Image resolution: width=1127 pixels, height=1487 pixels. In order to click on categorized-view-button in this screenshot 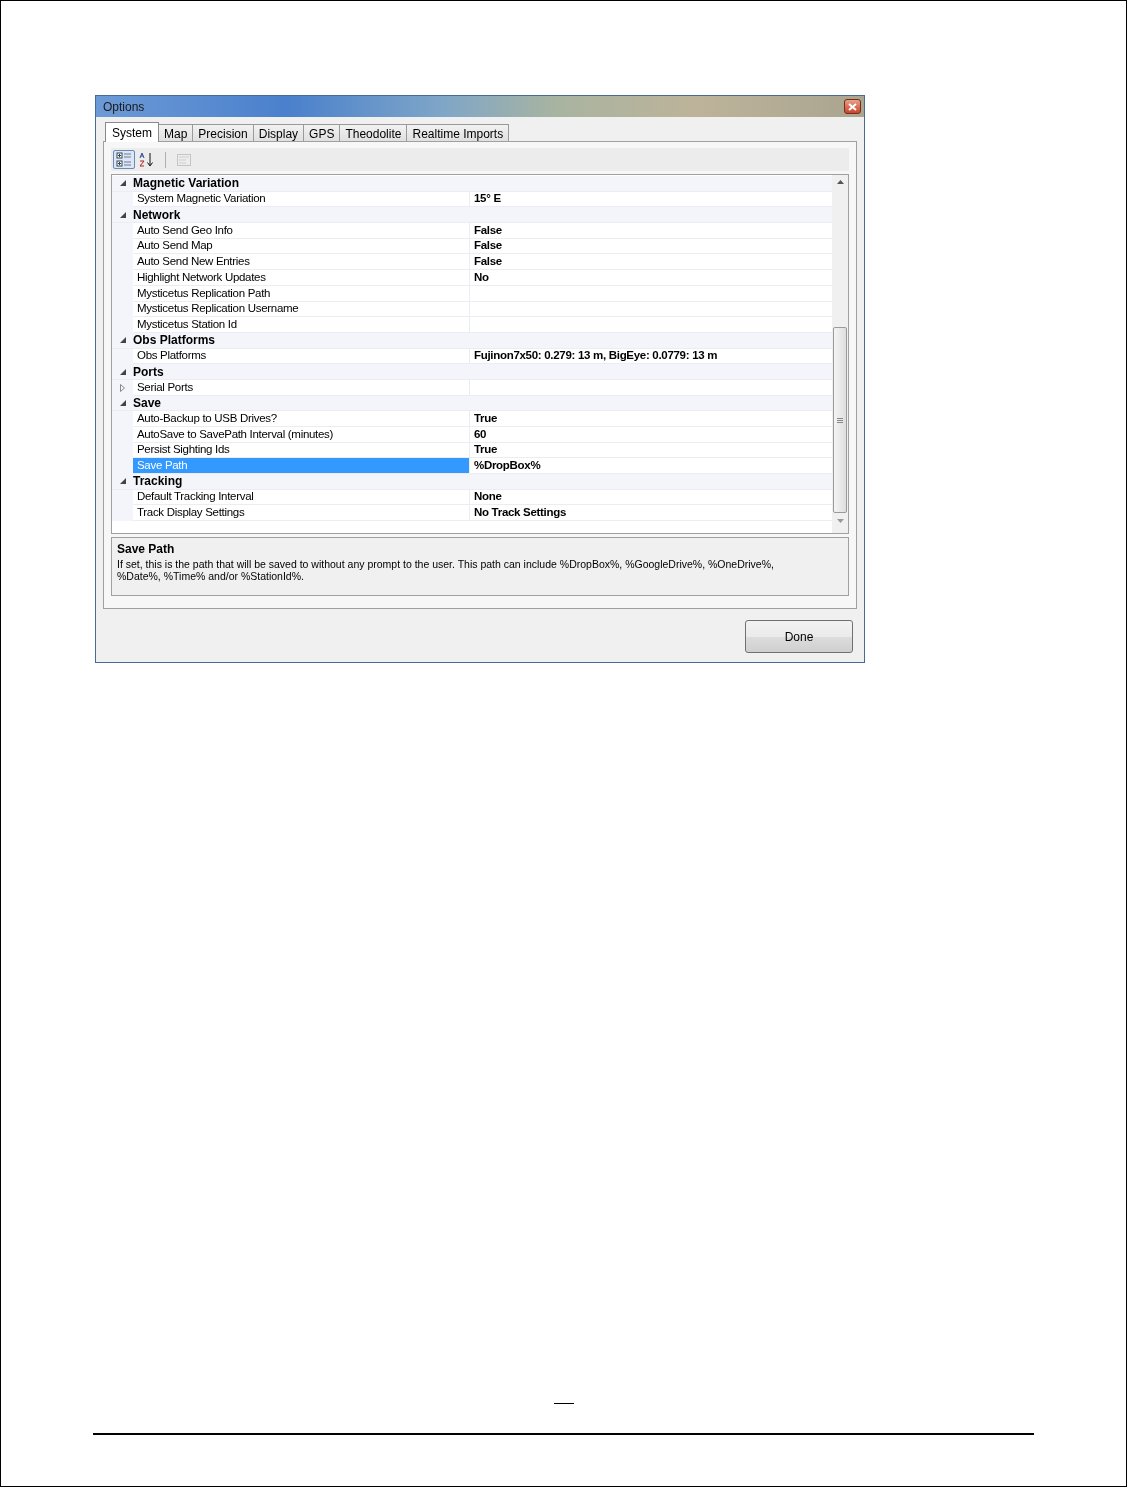, I will do `click(124, 159)`.